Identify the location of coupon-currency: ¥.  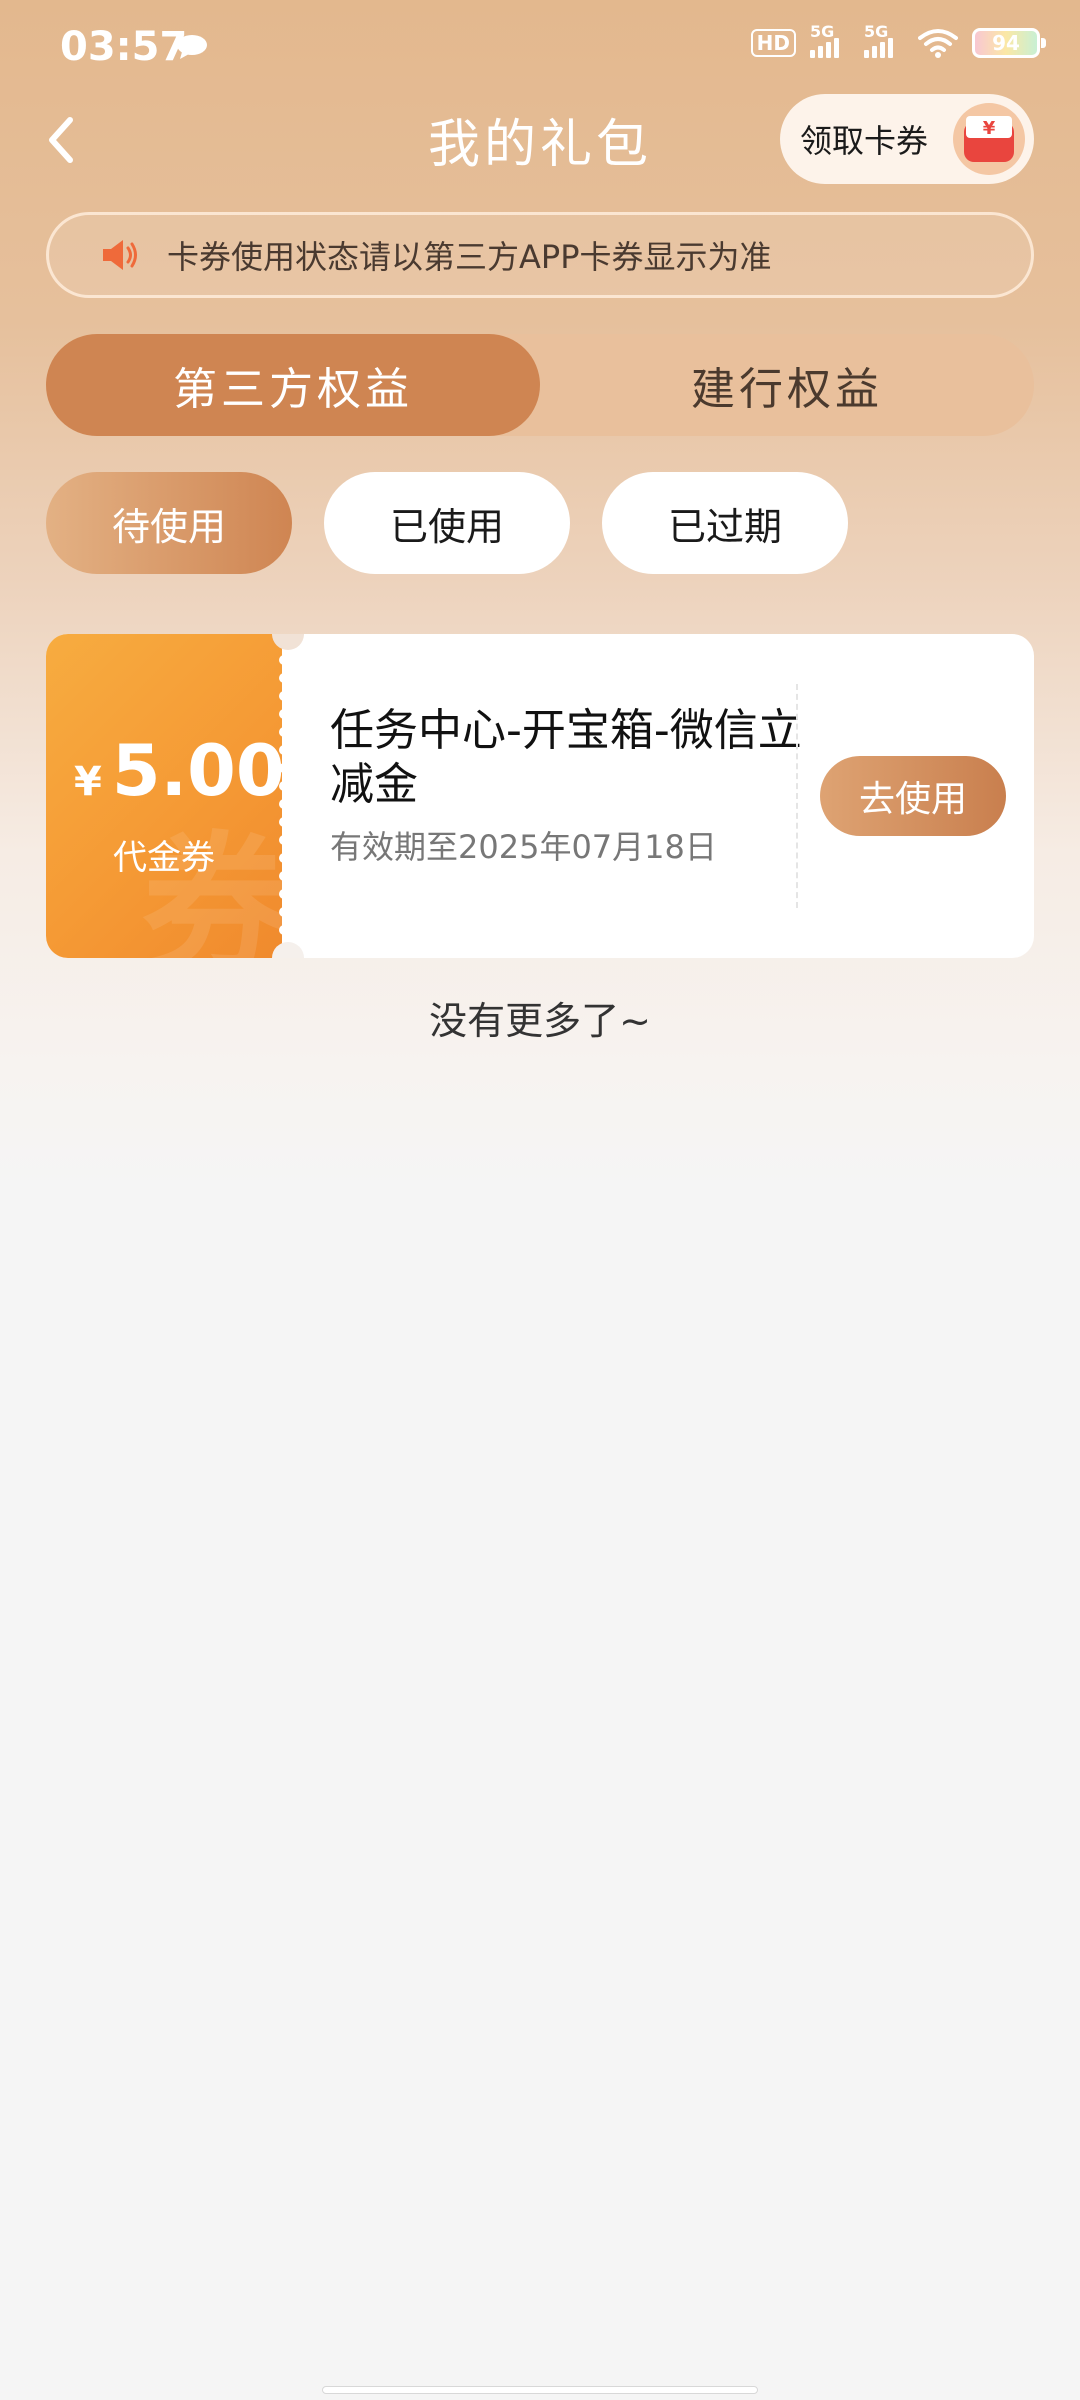
(88, 782).